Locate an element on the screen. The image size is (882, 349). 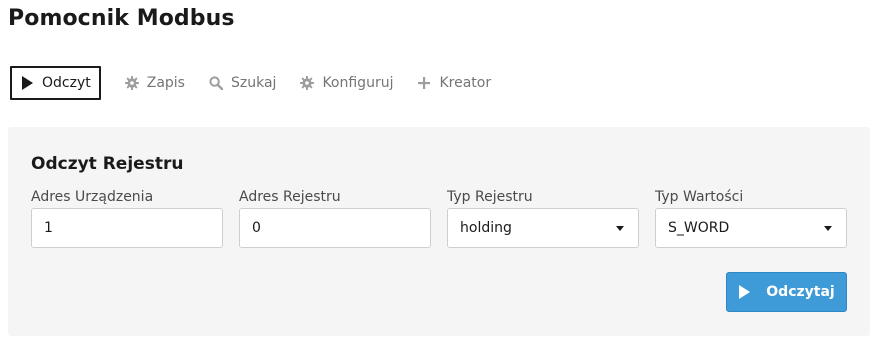
device-address-label: Adres Urządzenia is located at coordinates (92, 197).